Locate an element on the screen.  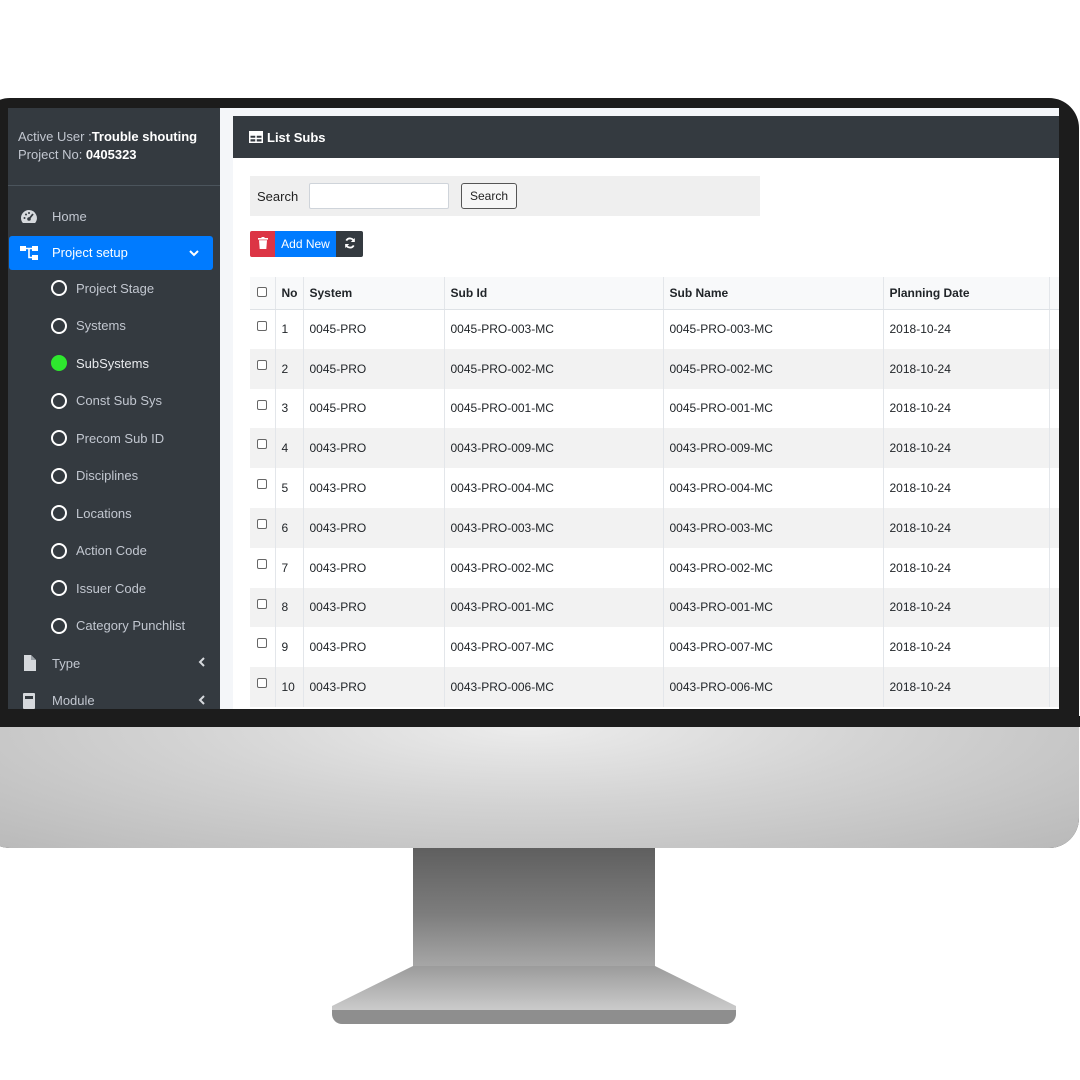
table-icon is located at coordinates (256, 137).